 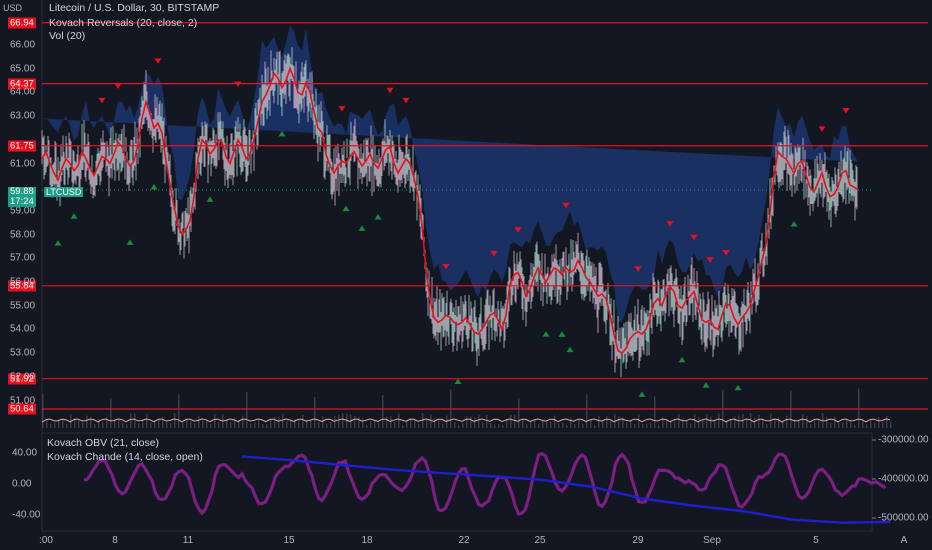 What do you see at coordinates (367, 540) in the screenshot?
I see `time-axis-tick: 18` at bounding box center [367, 540].